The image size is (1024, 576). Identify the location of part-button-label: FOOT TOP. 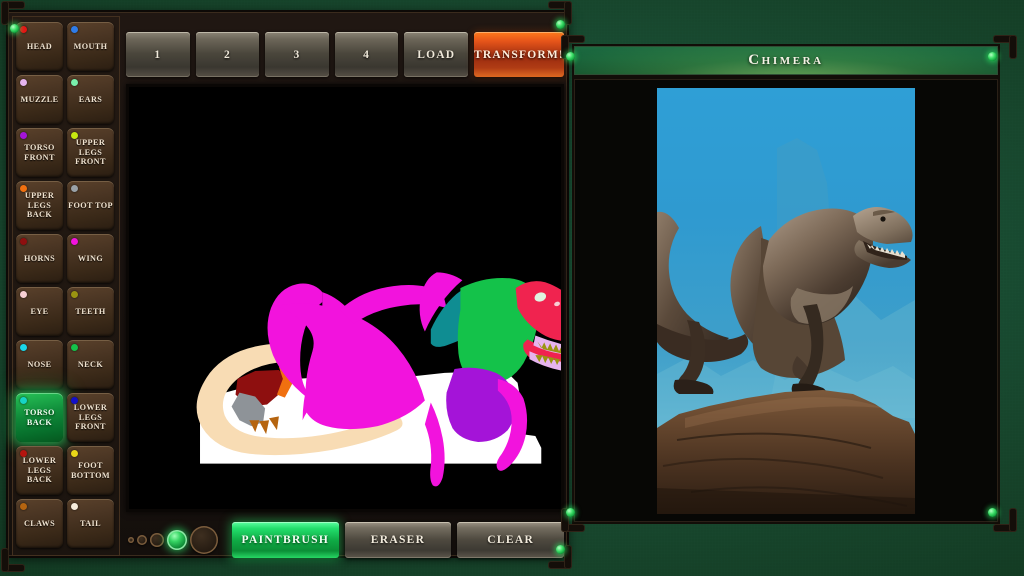
(90, 205).